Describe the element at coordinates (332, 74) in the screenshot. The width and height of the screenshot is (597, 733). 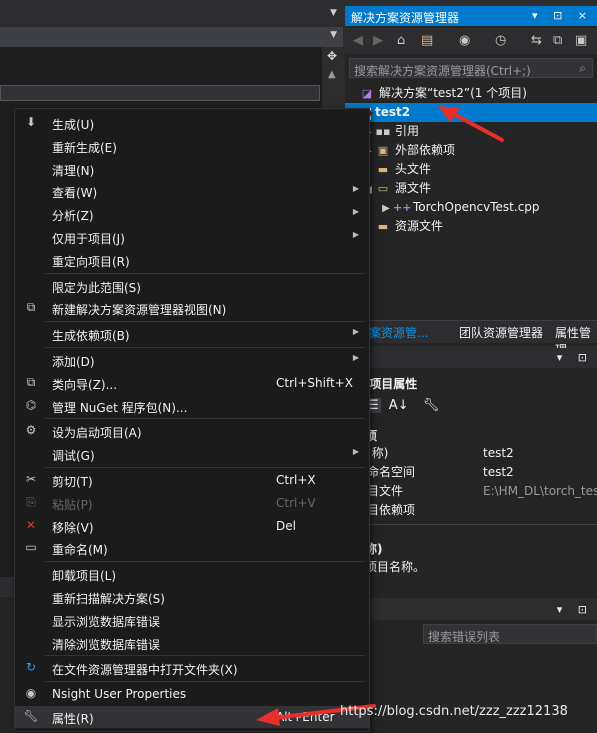
I see `scroll-up-icon: ▲` at that location.